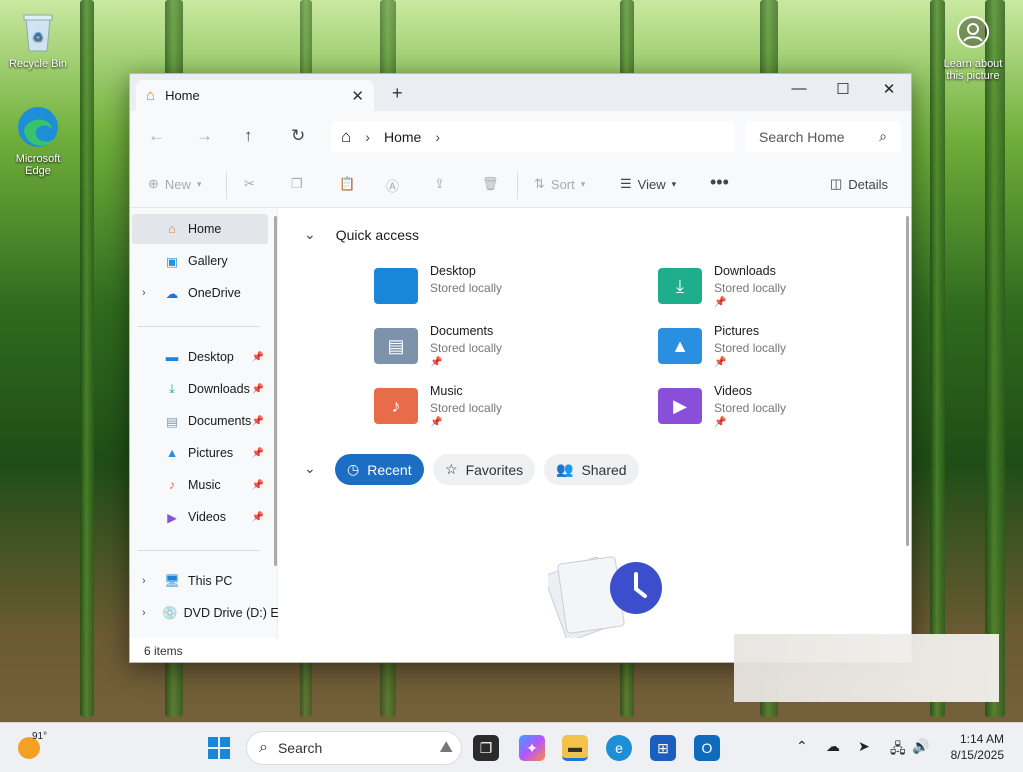 Image resolution: width=1023 pixels, height=772 pixels. I want to click on sidebar-item-dvd-drive: › 💿 DVD Drive (D:) E, so click(205, 613).